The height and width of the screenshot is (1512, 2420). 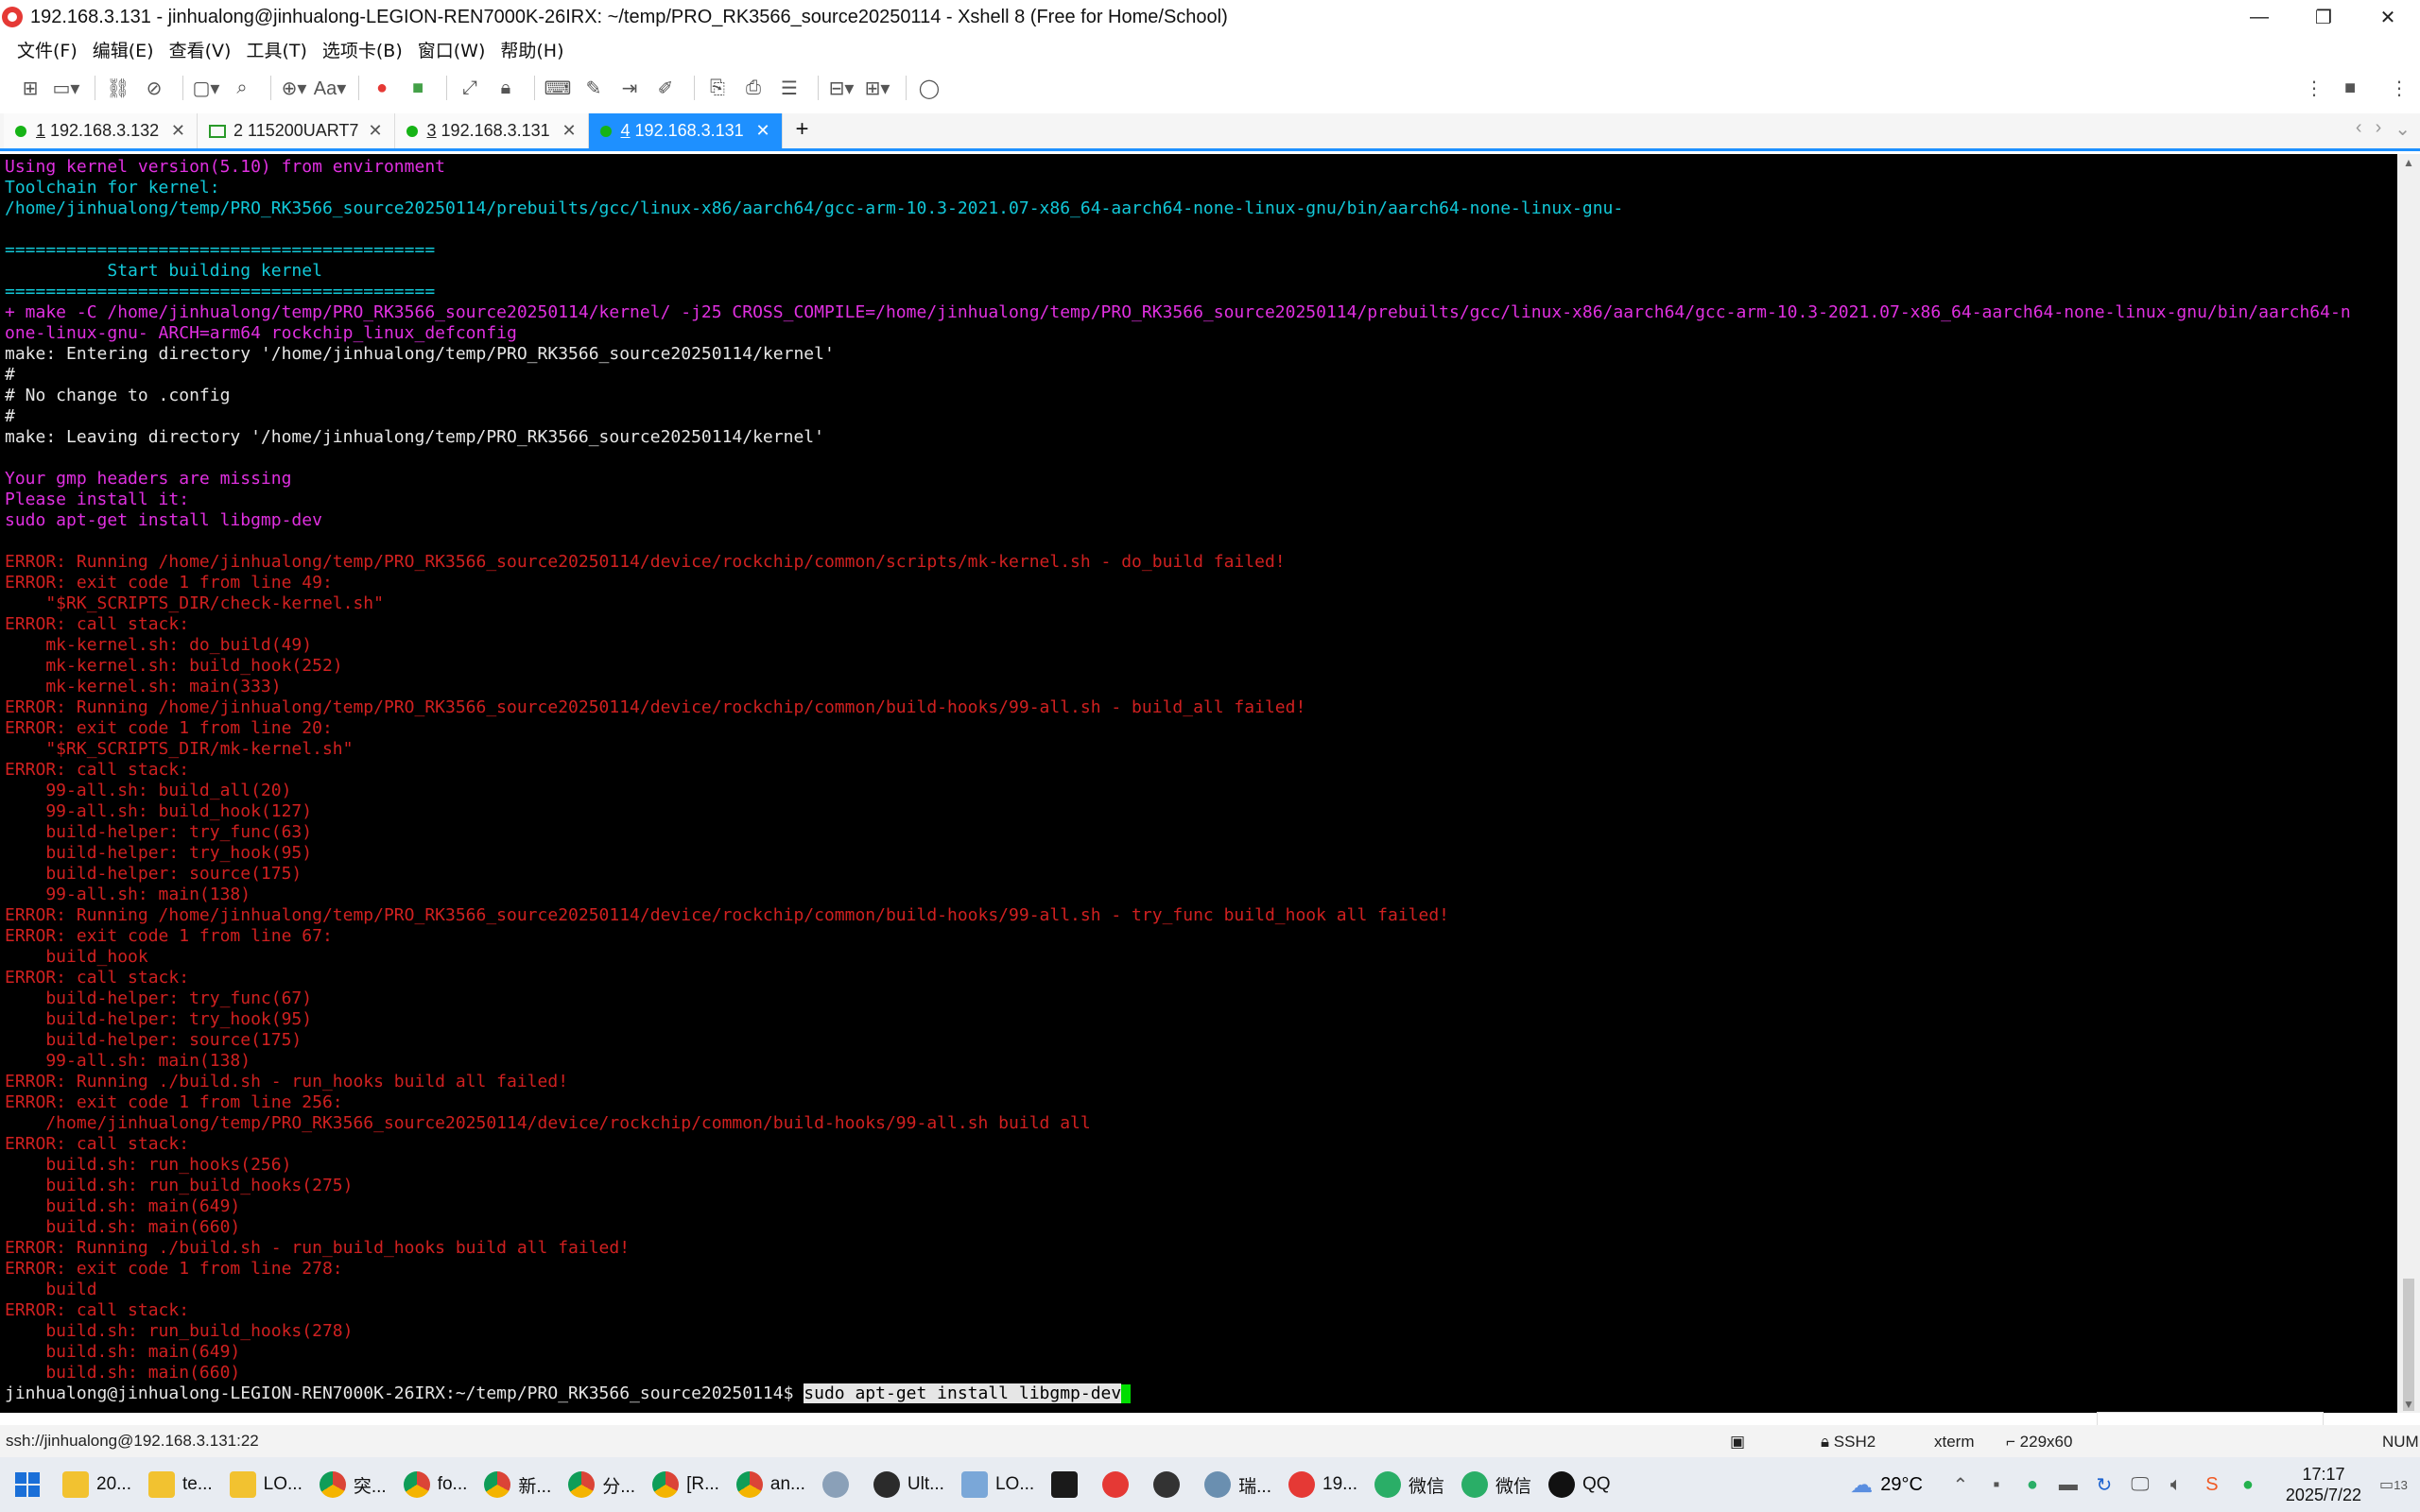 I want to click on font-icon: Aa▾, so click(x=330, y=88).